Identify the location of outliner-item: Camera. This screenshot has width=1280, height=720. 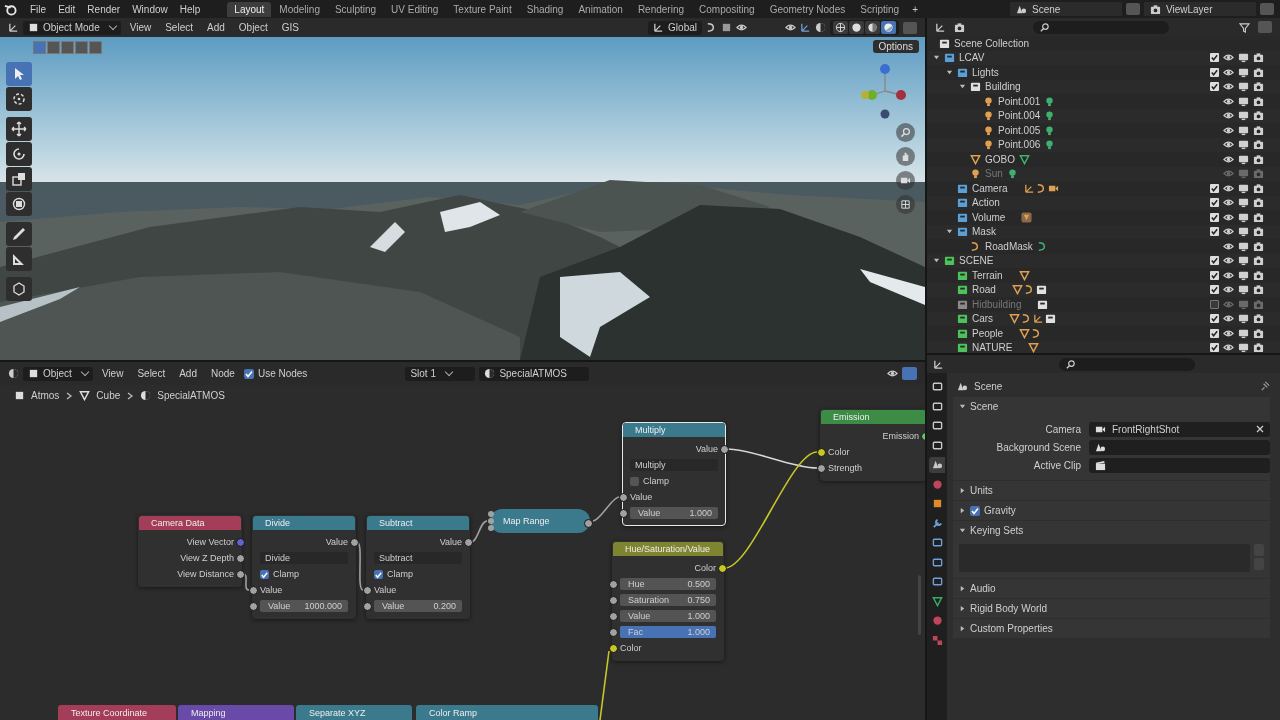
(990, 188).